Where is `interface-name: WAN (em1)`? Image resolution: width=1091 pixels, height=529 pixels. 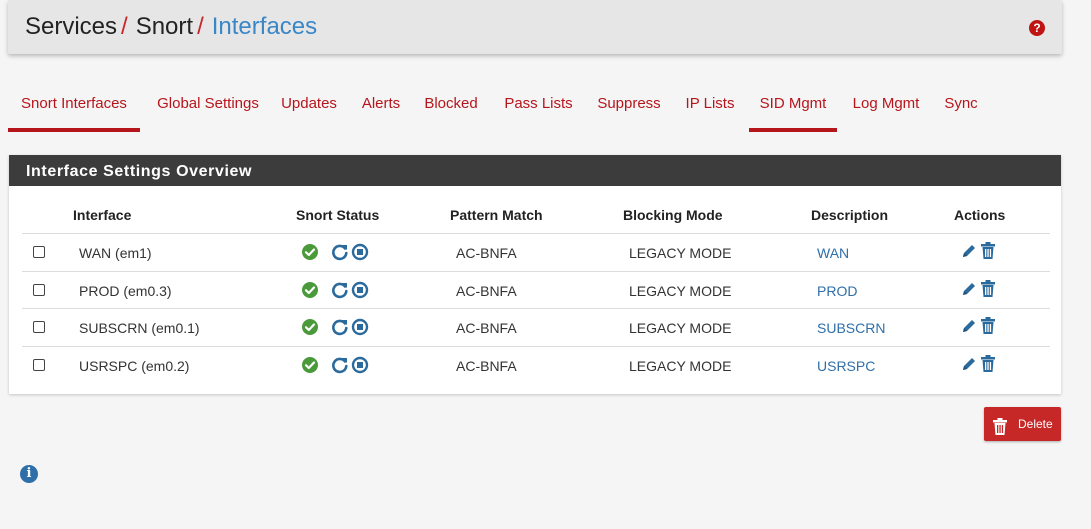
interface-name: WAN (em1) is located at coordinates (115, 253).